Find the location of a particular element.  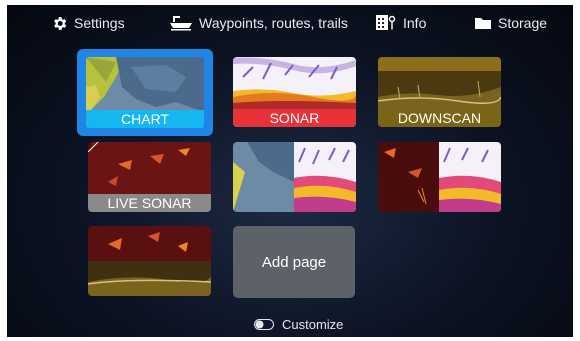

livesonar-sonar-image is located at coordinates (439, 177).